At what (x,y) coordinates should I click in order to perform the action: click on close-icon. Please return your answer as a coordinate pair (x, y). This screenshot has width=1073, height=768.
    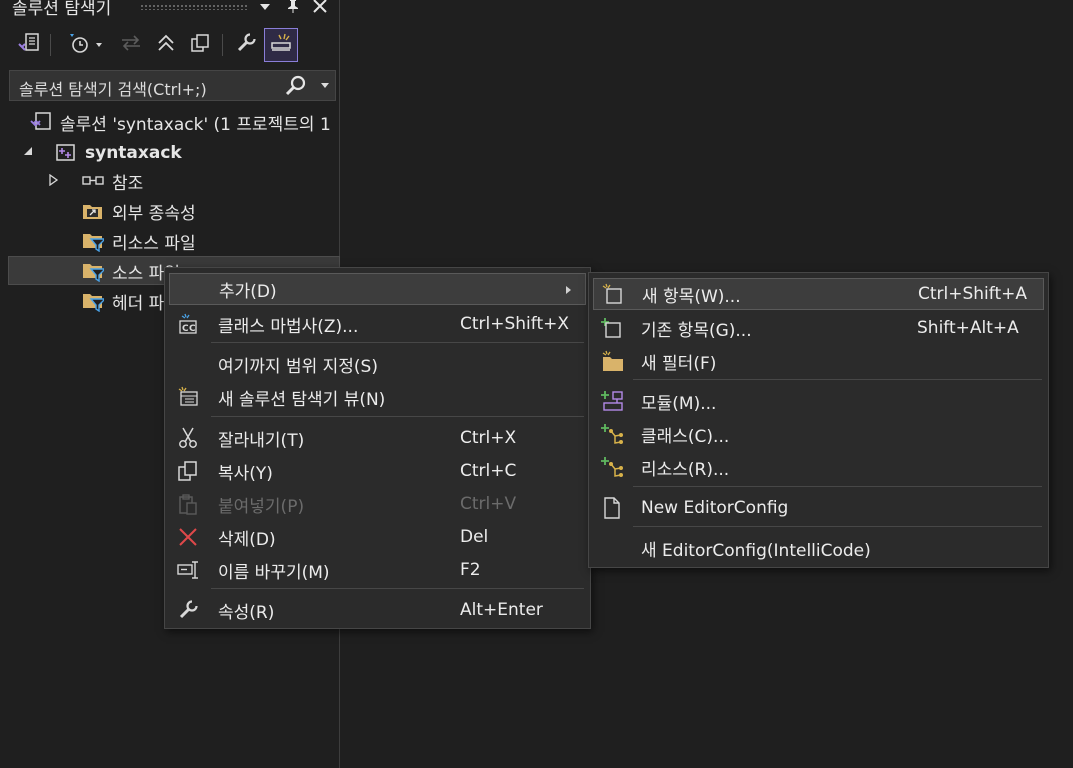
    Looking at the image, I should click on (320, 7).